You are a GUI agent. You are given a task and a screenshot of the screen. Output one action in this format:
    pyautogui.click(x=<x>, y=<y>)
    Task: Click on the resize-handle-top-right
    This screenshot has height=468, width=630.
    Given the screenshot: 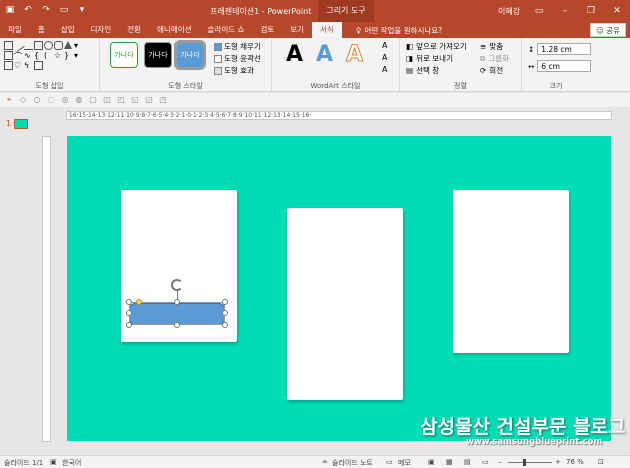 What is the action you would take?
    pyautogui.click(x=225, y=302)
    